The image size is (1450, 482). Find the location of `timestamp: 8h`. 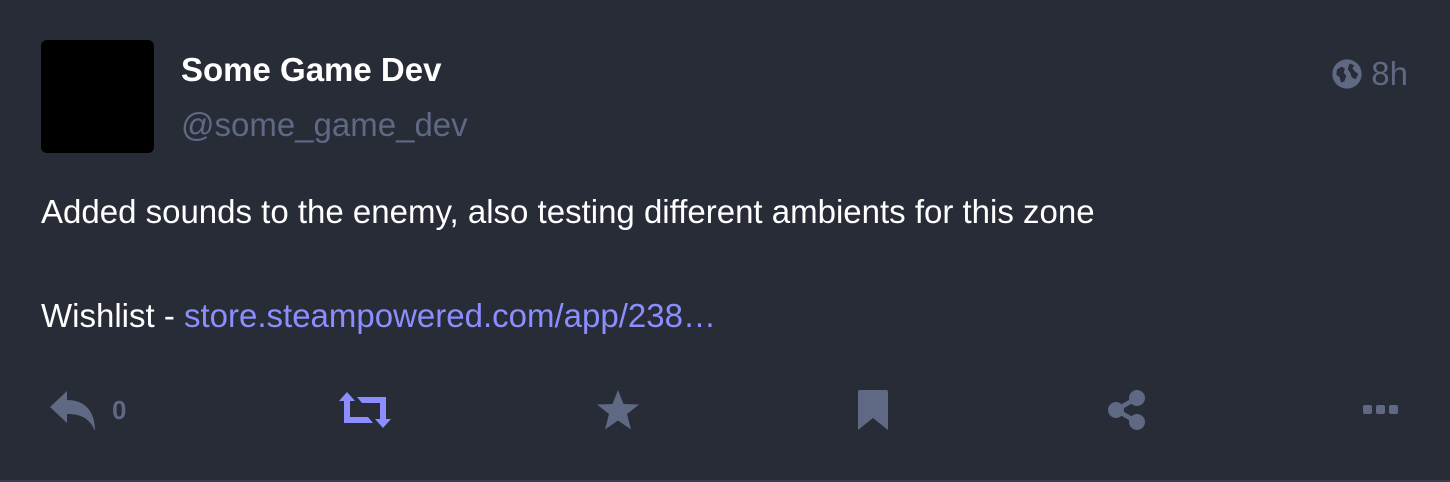

timestamp: 8h is located at coordinates (1389, 73).